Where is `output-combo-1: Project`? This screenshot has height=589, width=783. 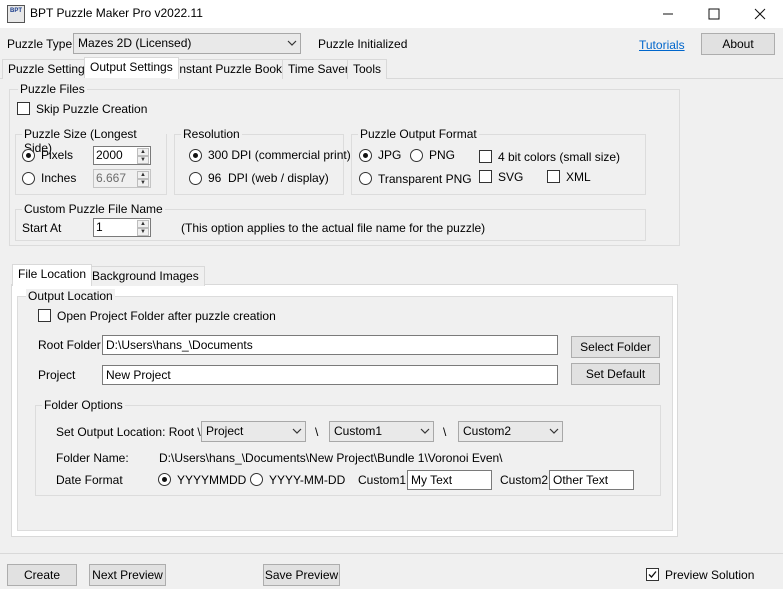
output-combo-1: Project is located at coordinates (253, 431).